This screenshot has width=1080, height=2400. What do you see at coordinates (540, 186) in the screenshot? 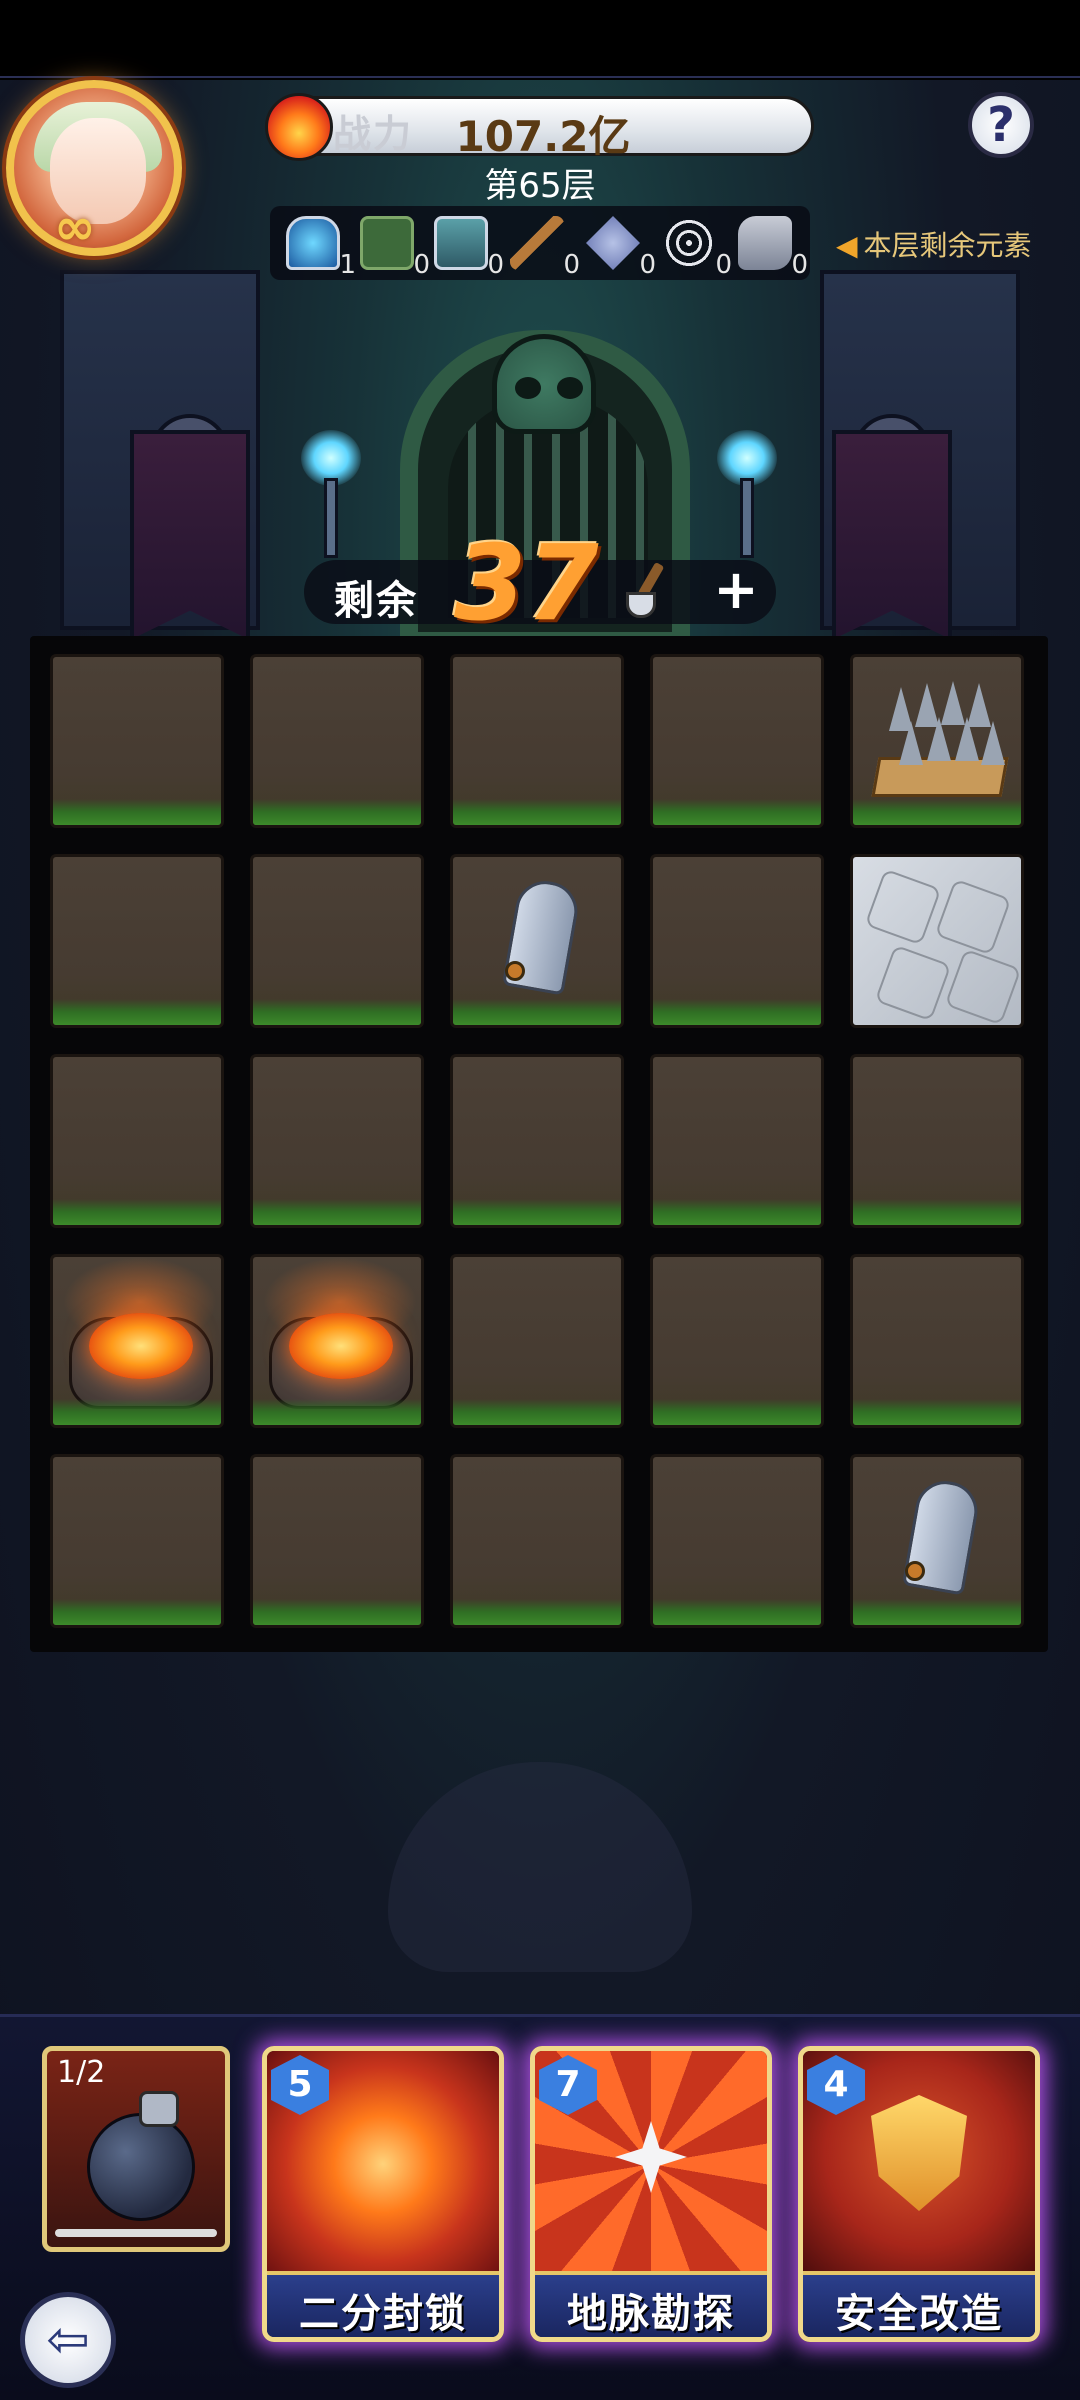
I see `floor-label: 第65层` at bounding box center [540, 186].